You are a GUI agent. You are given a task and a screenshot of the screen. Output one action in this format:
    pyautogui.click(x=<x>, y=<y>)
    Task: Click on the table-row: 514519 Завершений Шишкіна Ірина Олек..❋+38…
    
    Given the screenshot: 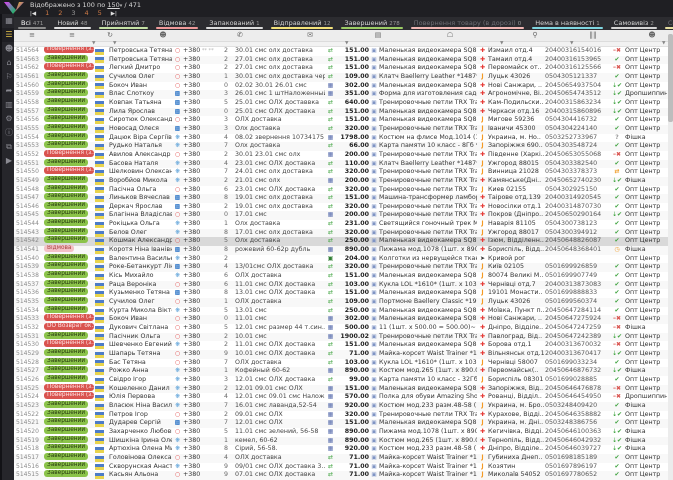 What is the action you would take?
    pyautogui.click(x=343, y=440)
    